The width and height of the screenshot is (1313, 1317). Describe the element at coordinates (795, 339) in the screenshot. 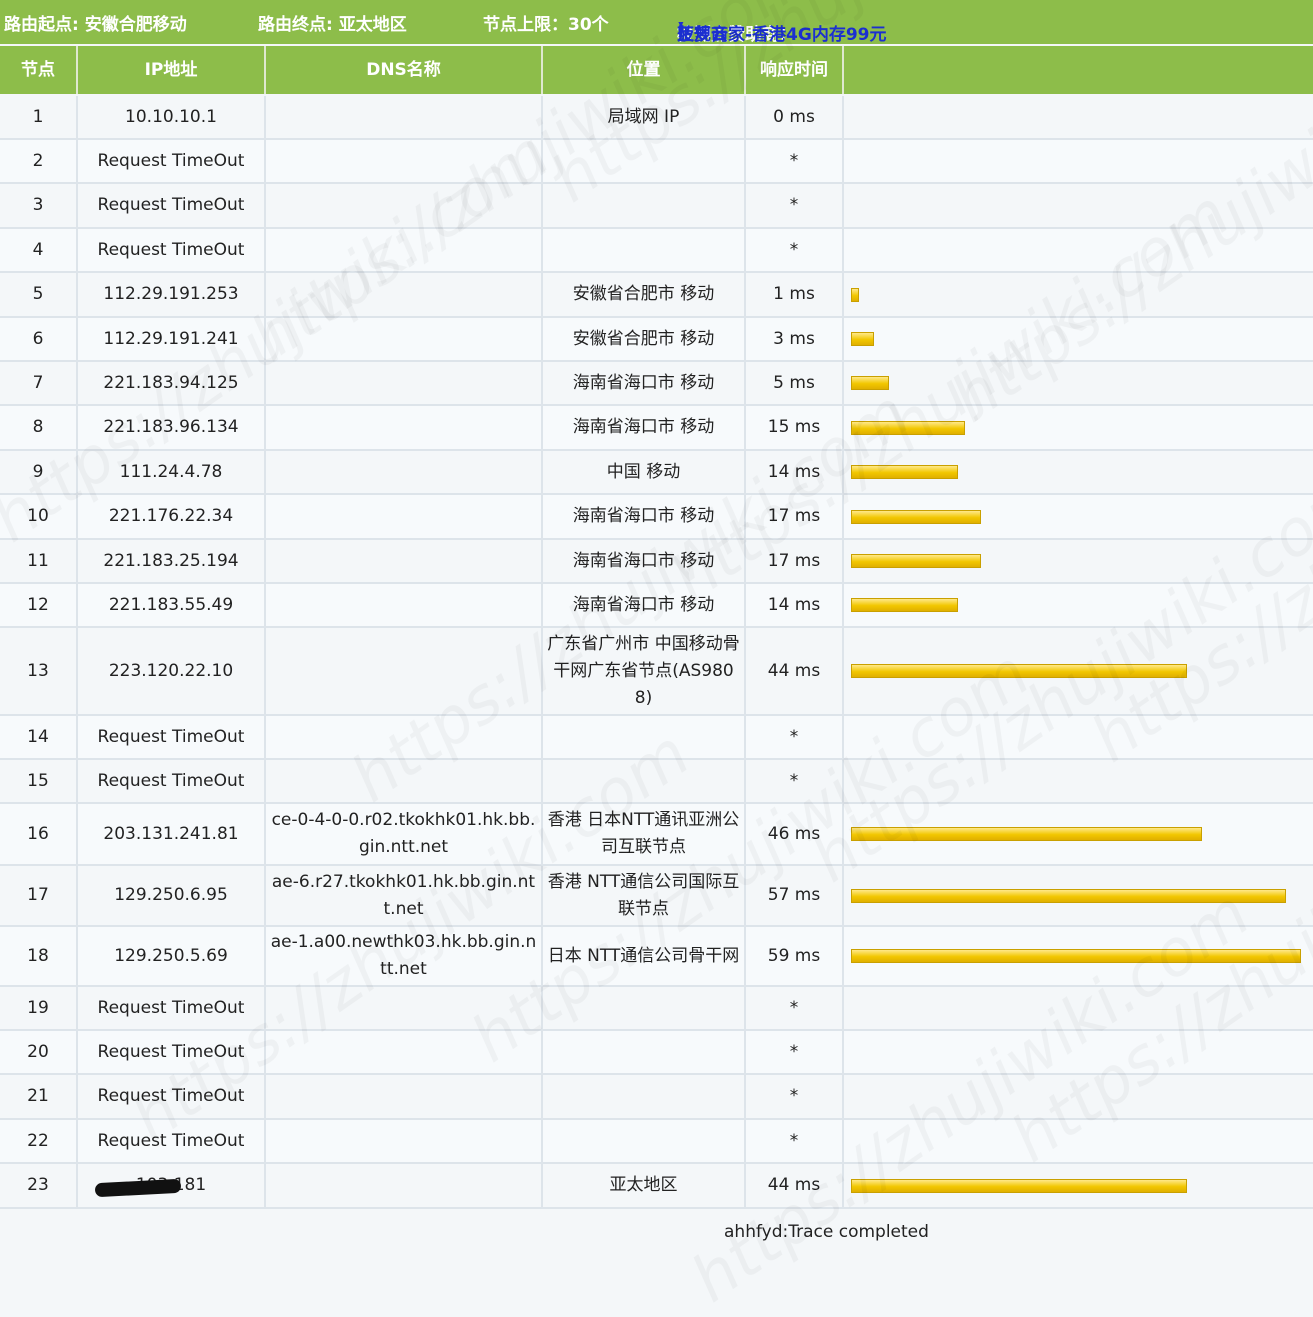

I see `time-cell: 3 ms` at that location.